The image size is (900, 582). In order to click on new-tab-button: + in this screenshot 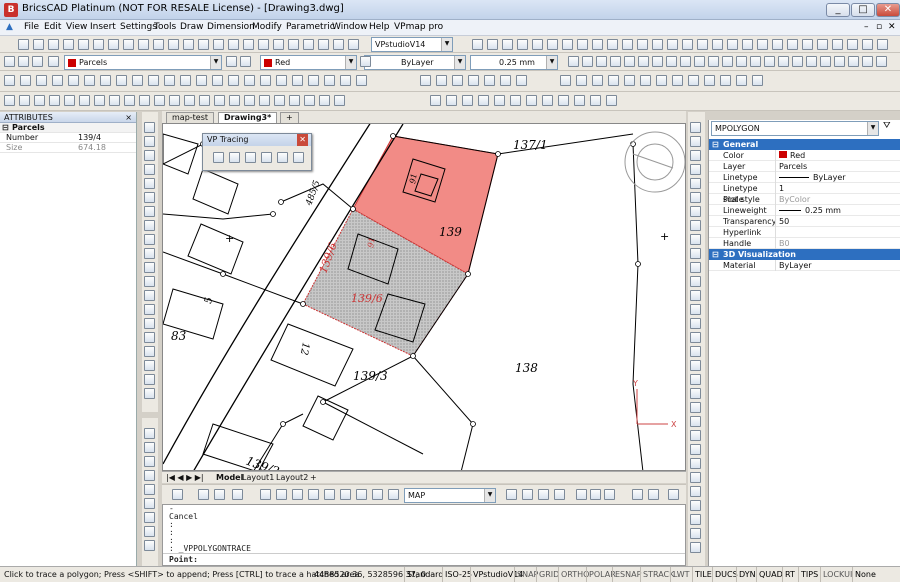, I will do `click(289, 117)`.